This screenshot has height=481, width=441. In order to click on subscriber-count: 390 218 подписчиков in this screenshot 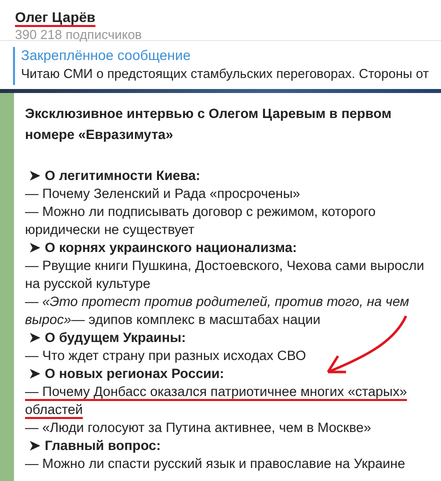, I will do `click(78, 34)`.